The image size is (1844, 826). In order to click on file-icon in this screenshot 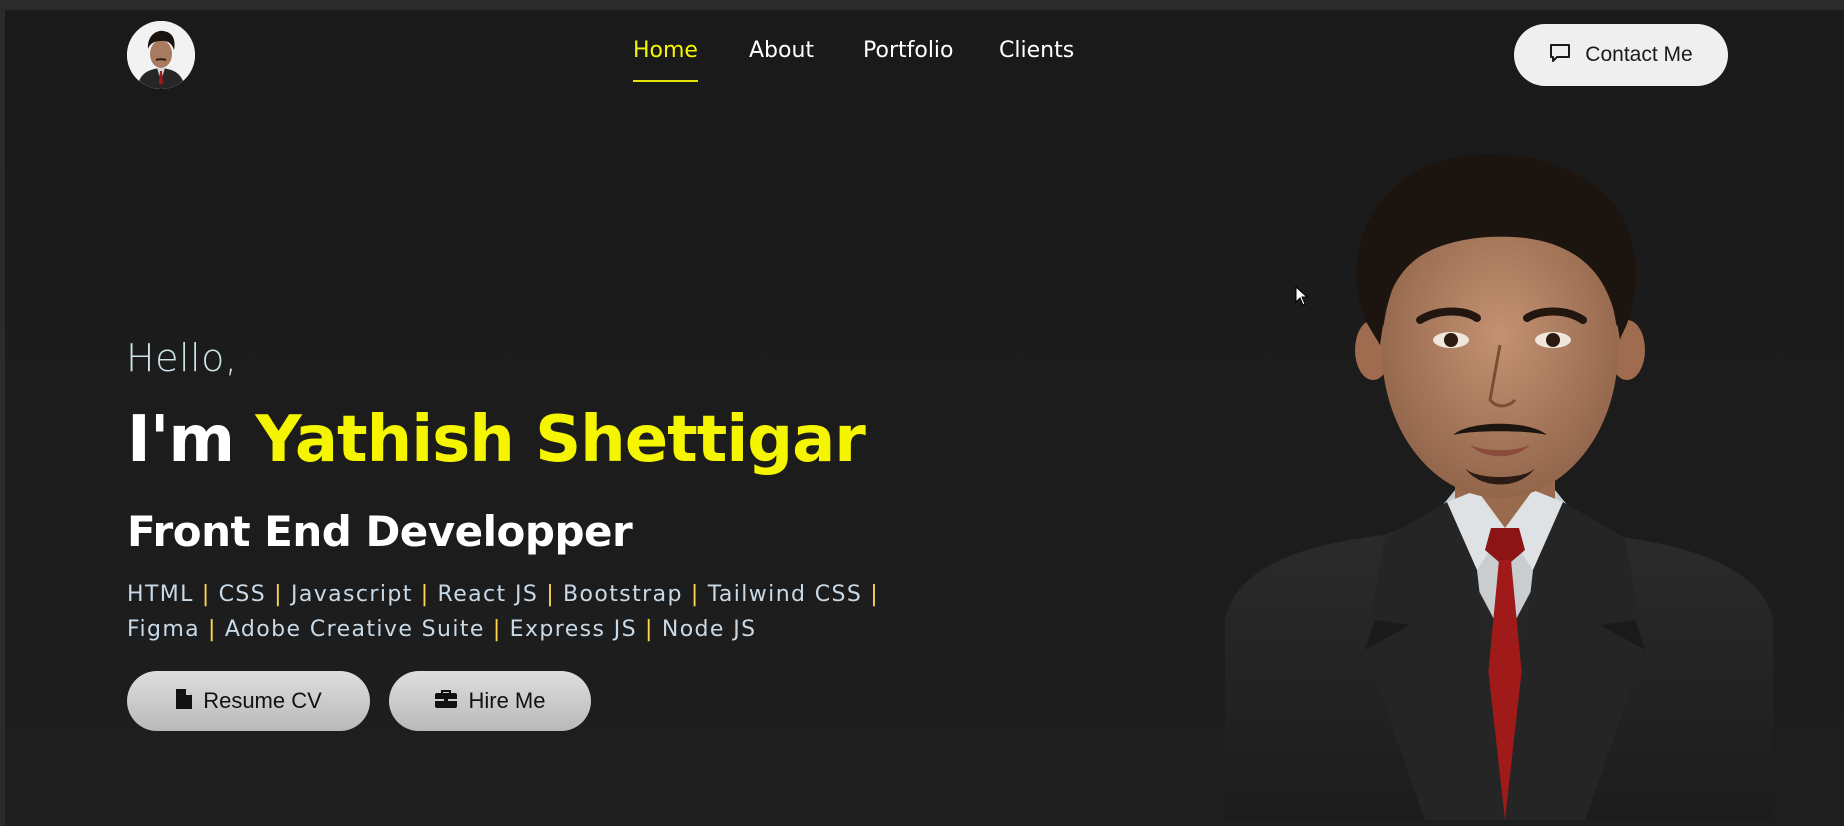, I will do `click(184, 701)`.